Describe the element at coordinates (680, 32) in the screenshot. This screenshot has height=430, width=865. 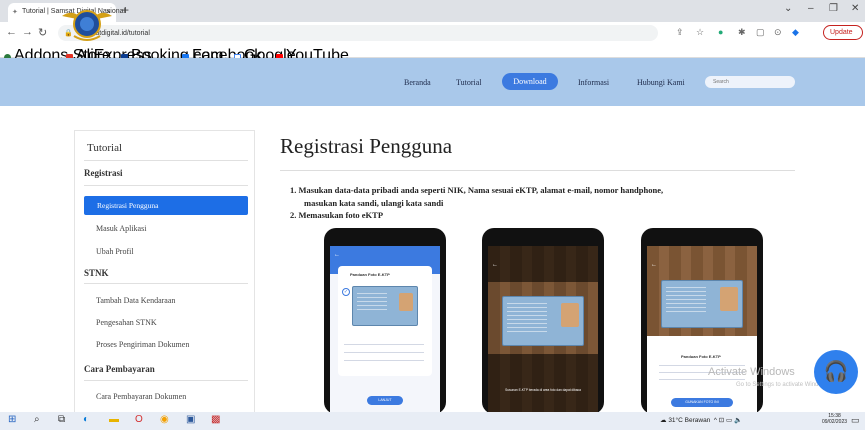
I see `share-icon: ⇪` at that location.